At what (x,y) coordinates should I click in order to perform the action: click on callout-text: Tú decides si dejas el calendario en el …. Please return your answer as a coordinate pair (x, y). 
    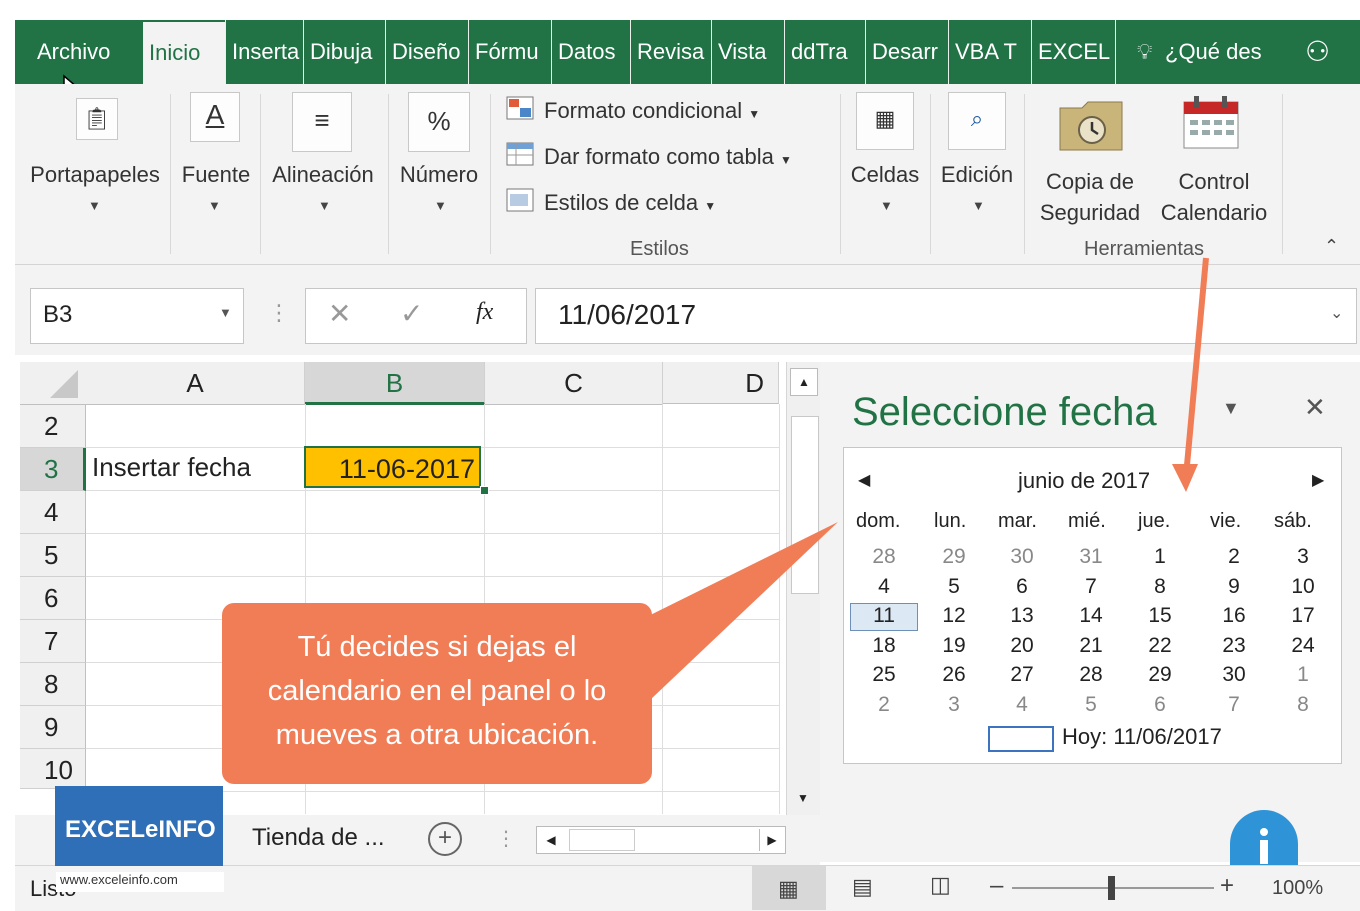
    Looking at the image, I should click on (437, 691).